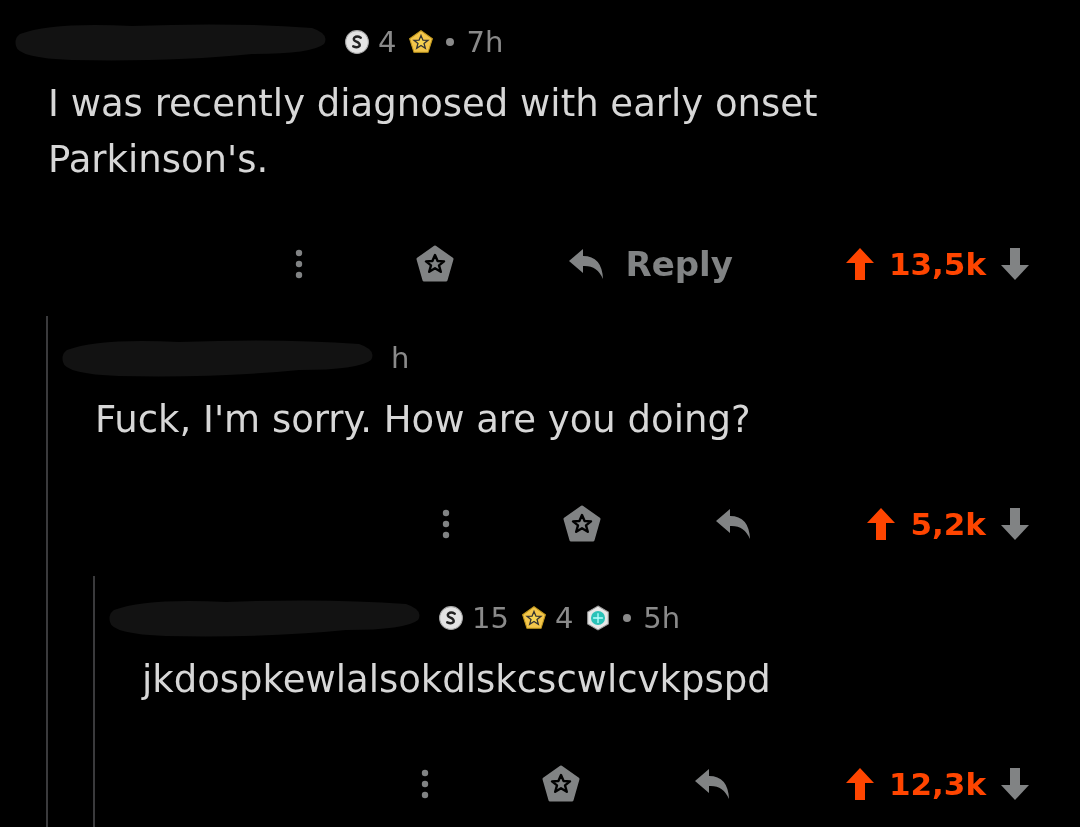 The height and width of the screenshot is (827, 1080). Describe the element at coordinates (457, 680) in the screenshot. I see `comment-text: jkdospkewlalsokdlskcscwlcvkpspd` at that location.